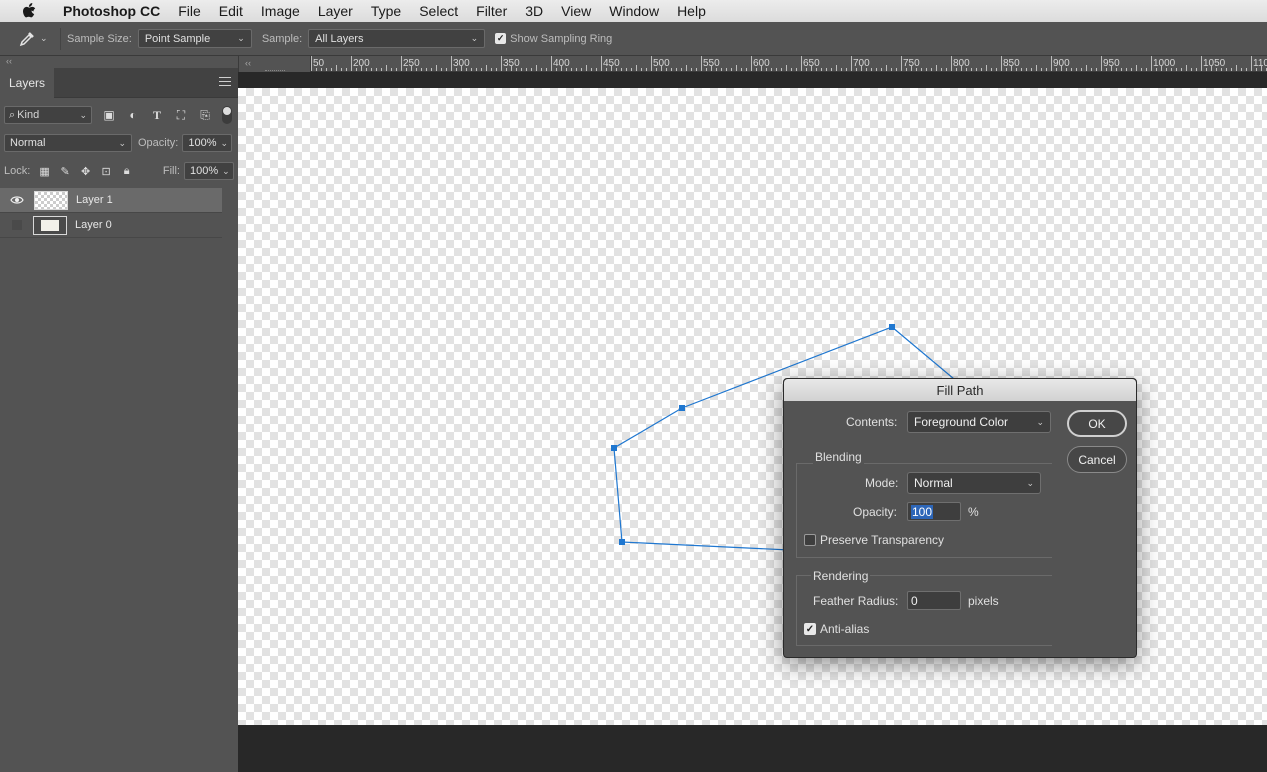 The height and width of the screenshot is (772, 1267). What do you see at coordinates (106, 171) in the screenshot?
I see `lock-artboard-icon: ⊡` at bounding box center [106, 171].